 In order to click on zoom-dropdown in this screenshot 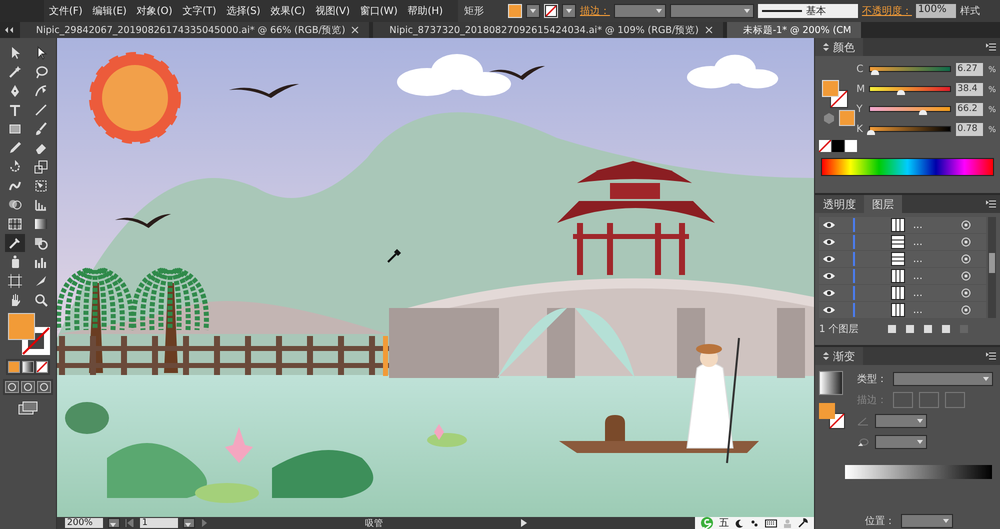, I will do `click(114, 523)`.